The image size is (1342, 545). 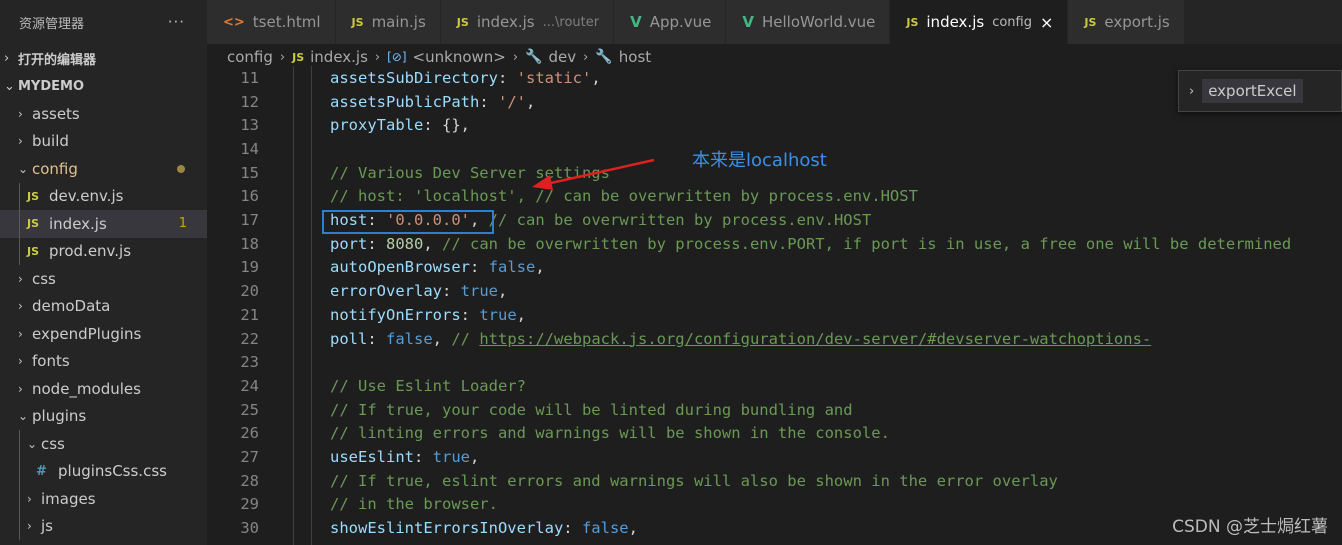 What do you see at coordinates (774, 386) in the screenshot?
I see `code-line: 24 // Use Eslint Loader?` at bounding box center [774, 386].